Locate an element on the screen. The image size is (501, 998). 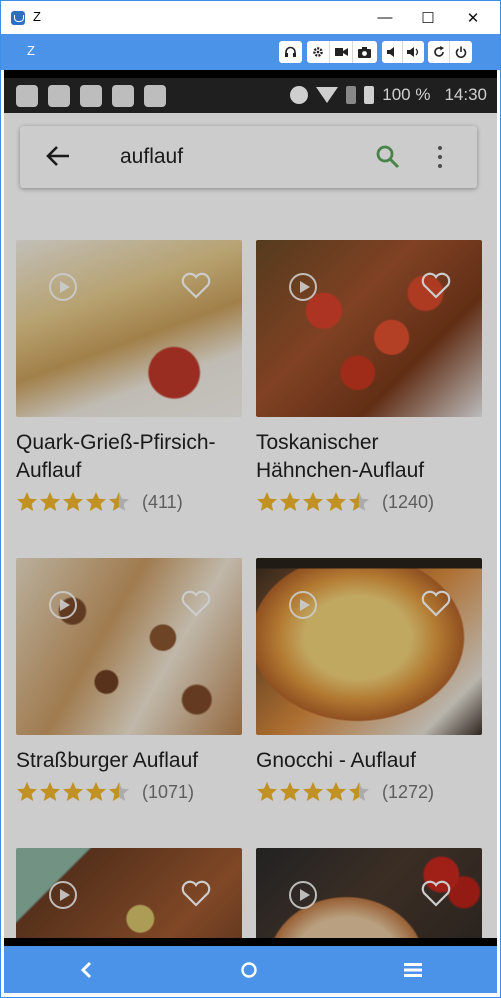
rating-count: (411) is located at coordinates (162, 501).